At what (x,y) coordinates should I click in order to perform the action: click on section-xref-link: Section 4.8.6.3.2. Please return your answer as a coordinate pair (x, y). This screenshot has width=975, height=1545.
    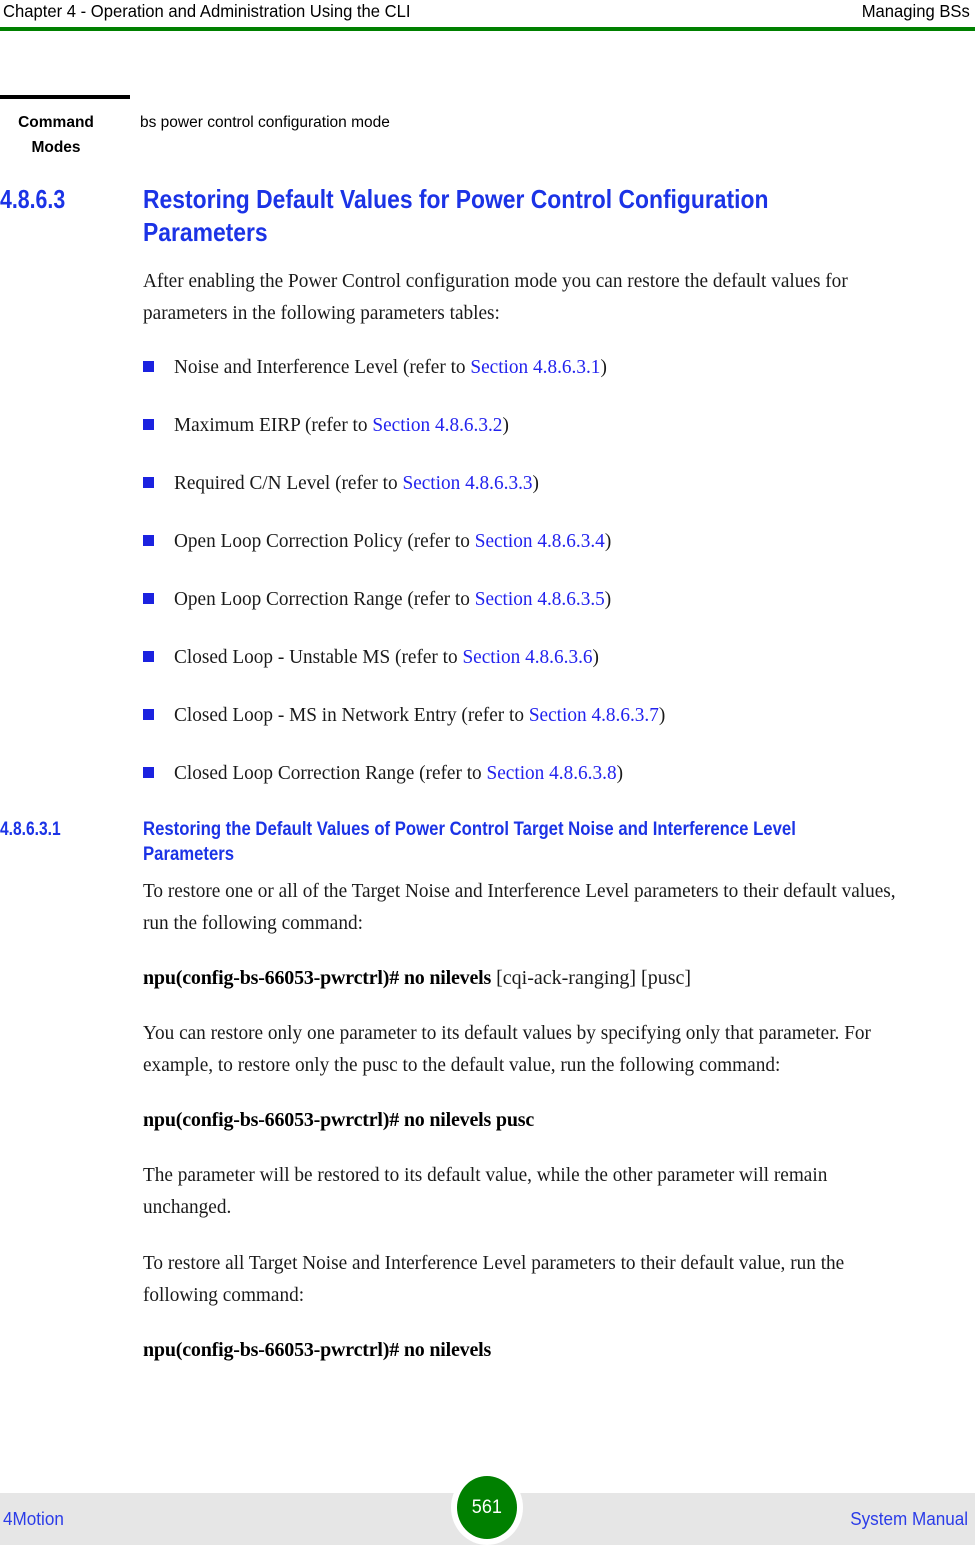
    Looking at the image, I should click on (437, 425).